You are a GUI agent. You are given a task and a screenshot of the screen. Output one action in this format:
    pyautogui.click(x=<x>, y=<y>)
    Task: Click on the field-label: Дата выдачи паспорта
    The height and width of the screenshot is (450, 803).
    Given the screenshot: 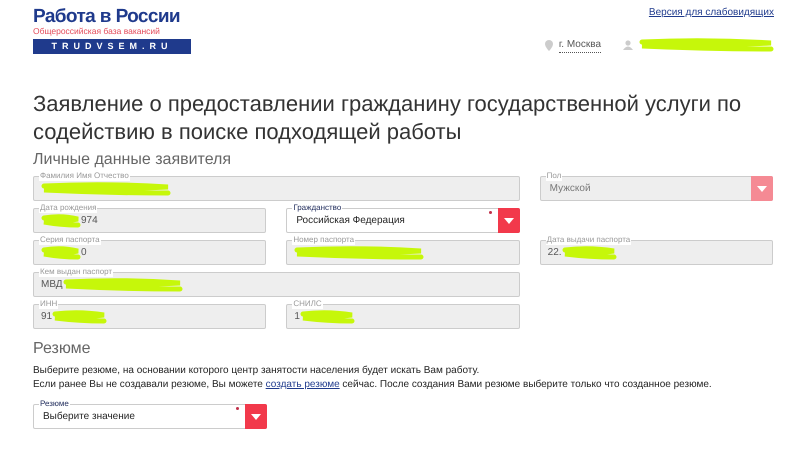 What is the action you would take?
    pyautogui.click(x=589, y=240)
    